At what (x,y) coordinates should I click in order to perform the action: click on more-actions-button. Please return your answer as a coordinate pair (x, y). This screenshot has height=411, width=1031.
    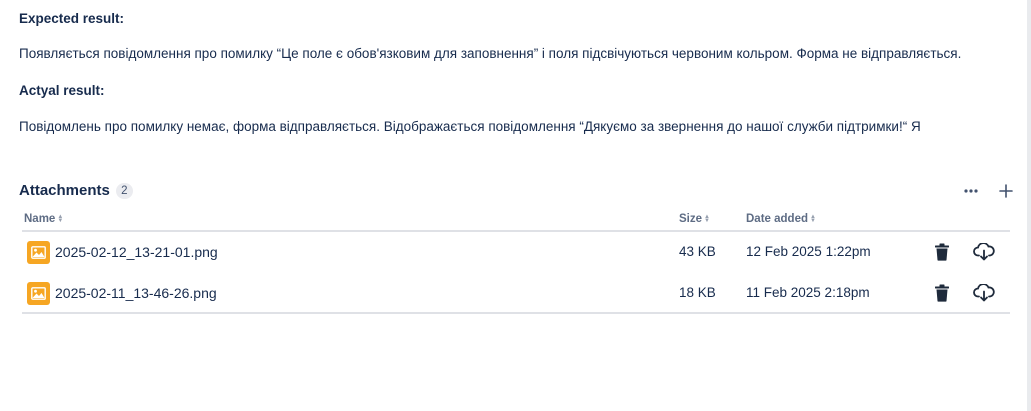
    Looking at the image, I should click on (971, 191).